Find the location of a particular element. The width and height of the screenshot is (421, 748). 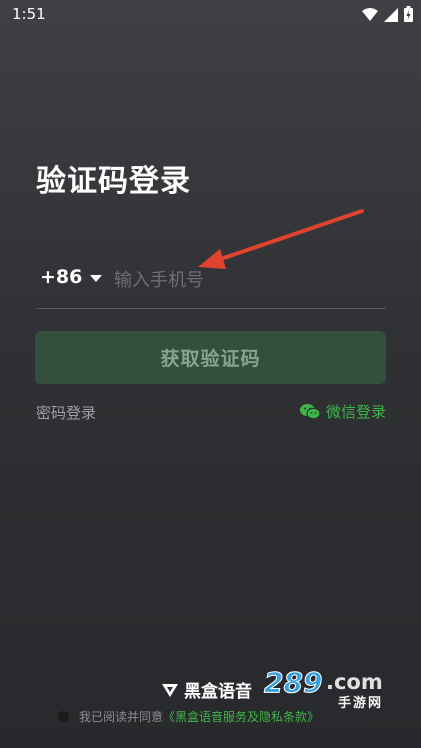

agreement-row: 我已阅读并同意 《黑盒语音服务及隐私条款》 is located at coordinates (188, 716).